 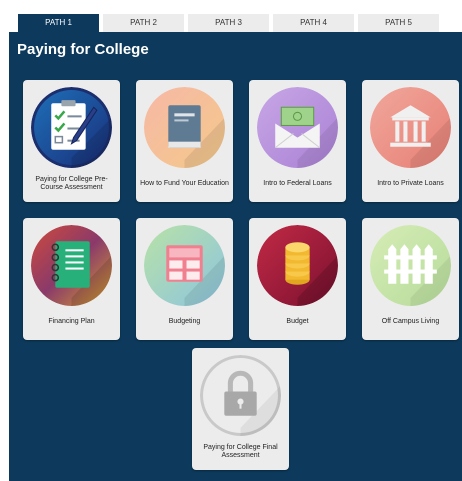 What do you see at coordinates (240, 451) in the screenshot?
I see `module-card-label: Paying for College Final Assessment` at bounding box center [240, 451].